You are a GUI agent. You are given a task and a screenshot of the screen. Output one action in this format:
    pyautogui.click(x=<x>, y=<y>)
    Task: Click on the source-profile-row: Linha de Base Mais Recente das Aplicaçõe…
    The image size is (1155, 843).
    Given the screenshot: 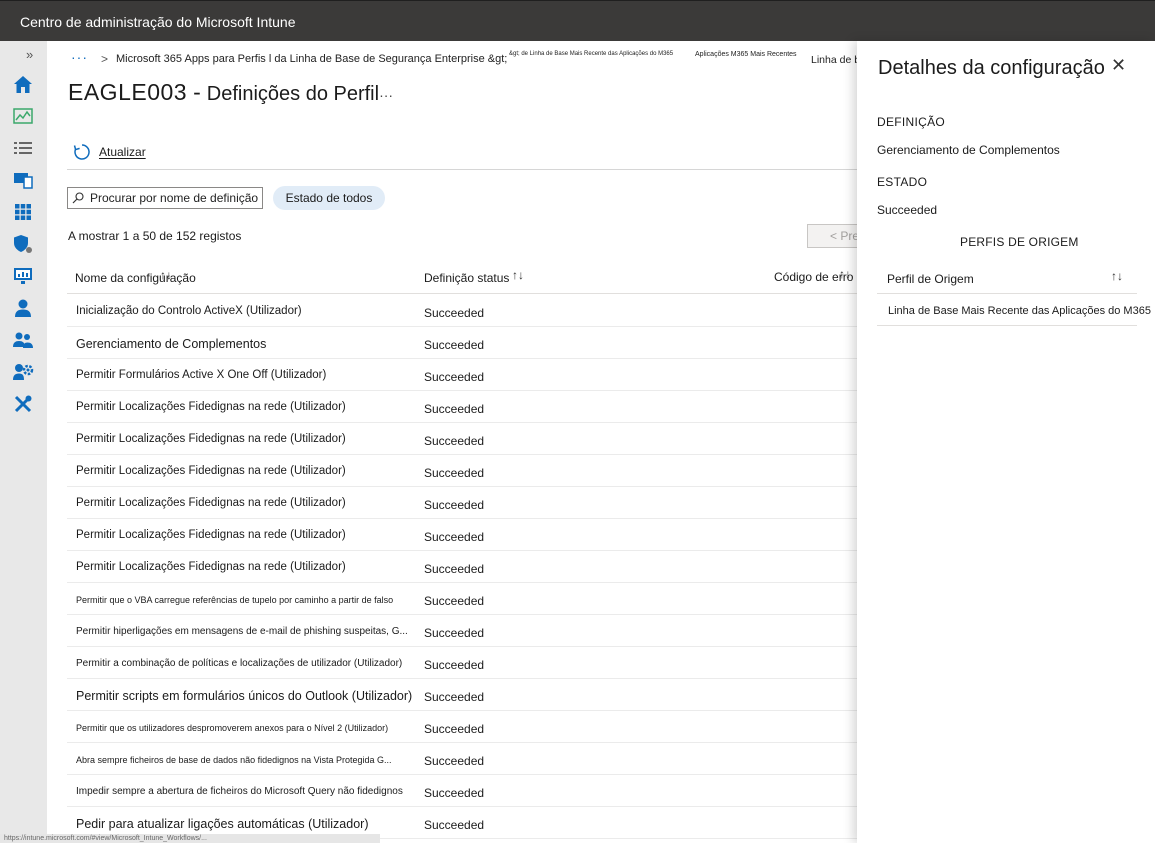 What is the action you would take?
    pyautogui.click(x=1014, y=310)
    